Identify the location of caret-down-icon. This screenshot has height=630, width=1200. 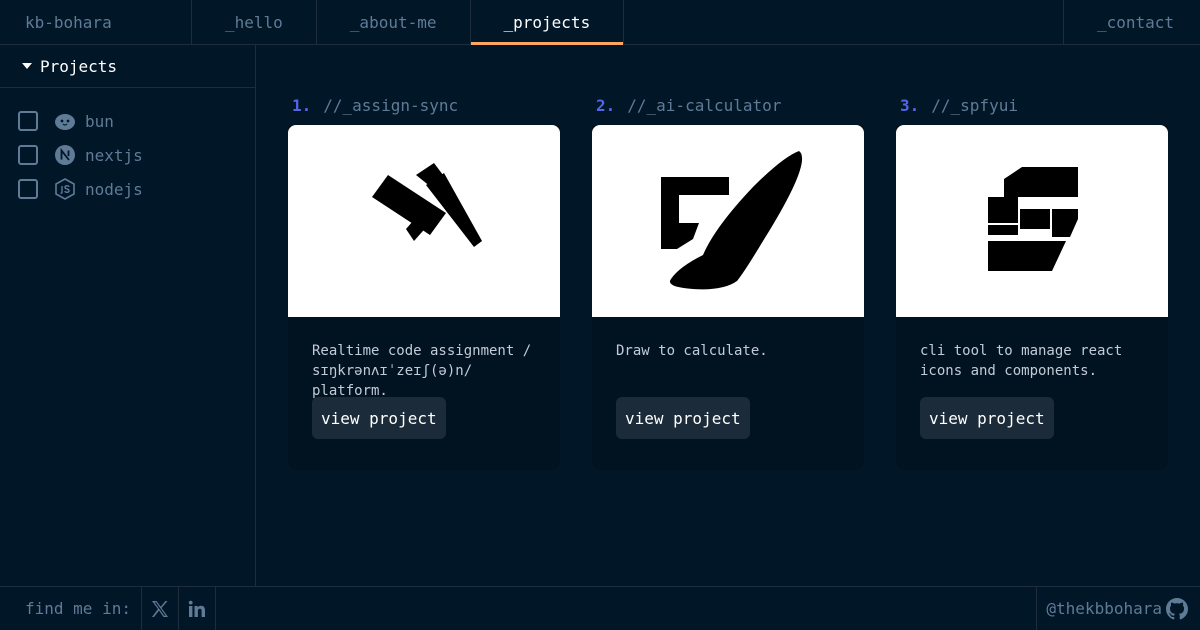
(27, 66).